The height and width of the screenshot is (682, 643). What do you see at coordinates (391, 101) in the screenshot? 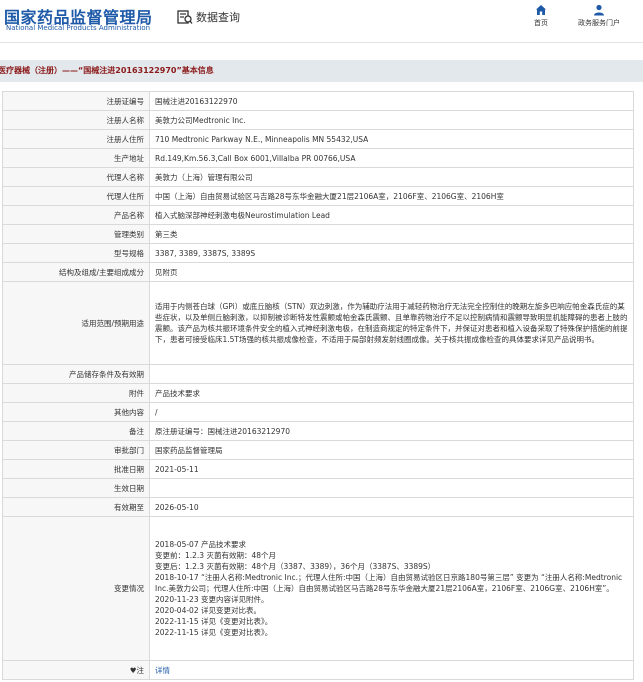
I see `value-reg-no: 国械注进20163122970` at bounding box center [391, 101].